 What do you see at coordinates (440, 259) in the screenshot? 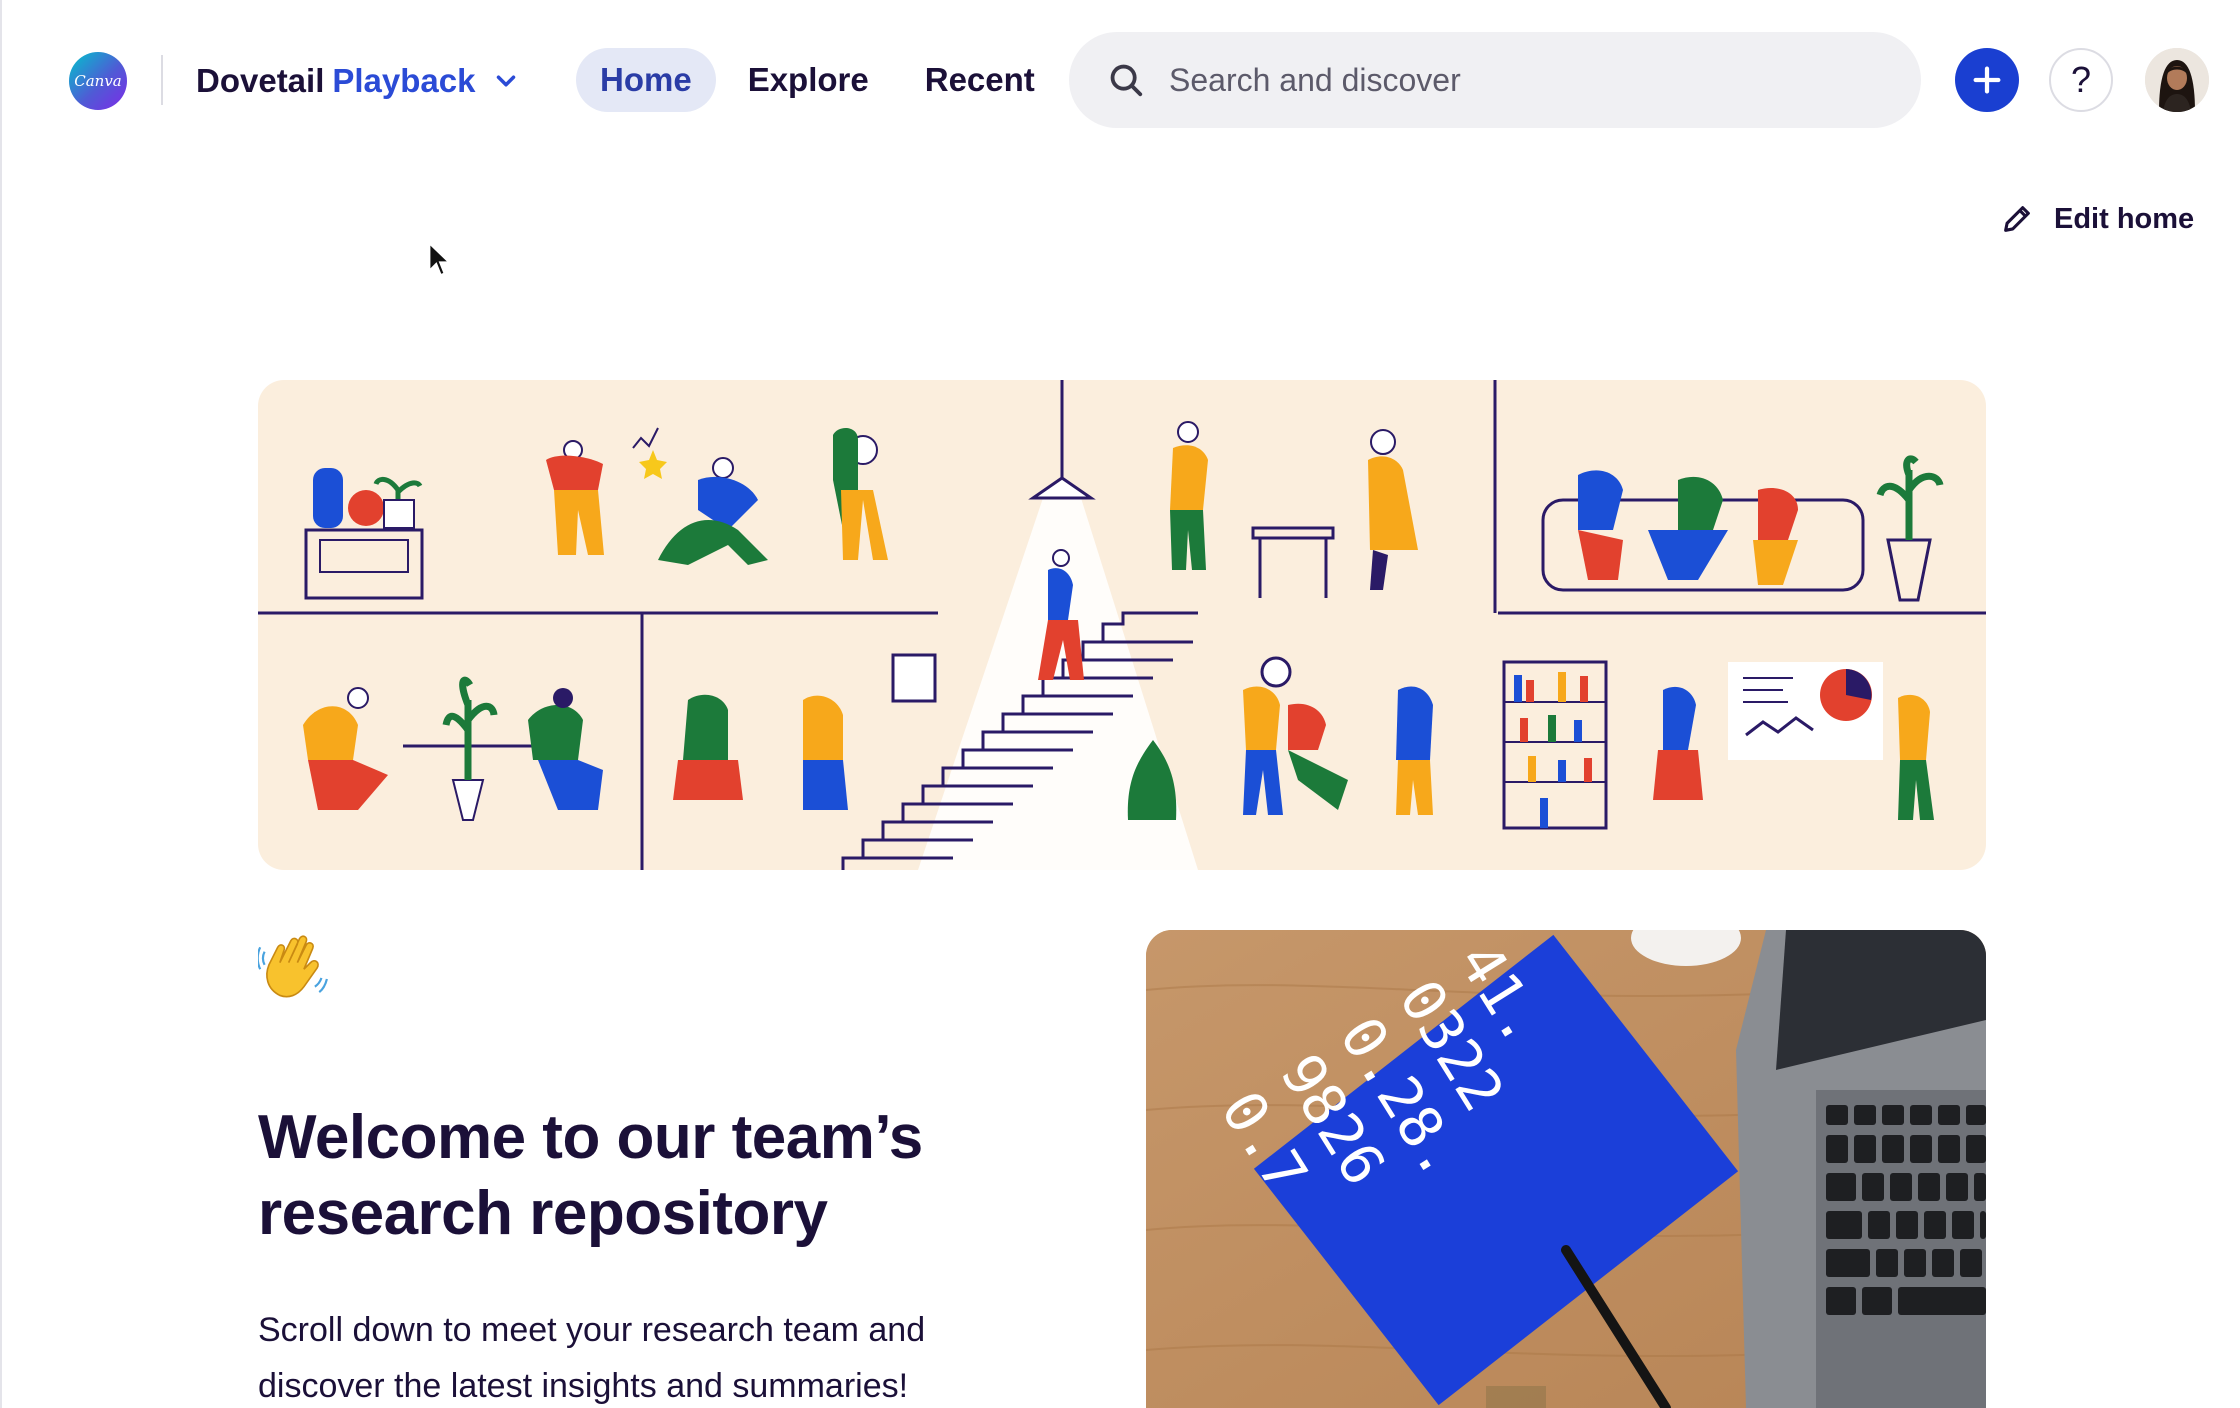
I see `mouse-cursor-icon` at bounding box center [440, 259].